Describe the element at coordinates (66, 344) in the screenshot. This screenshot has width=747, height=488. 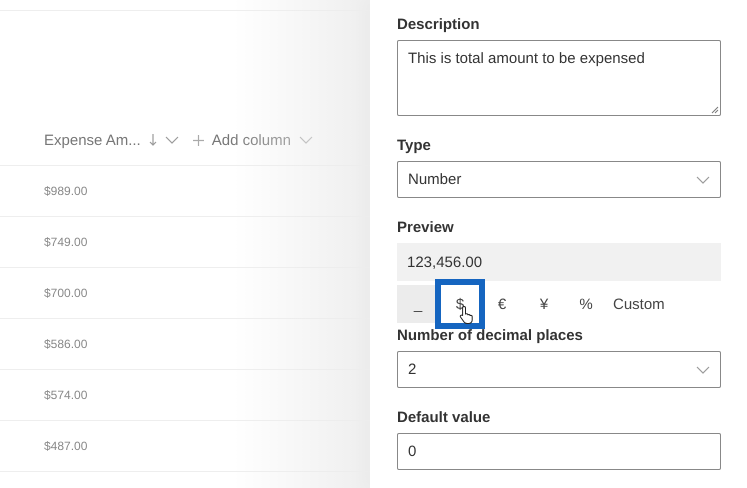
I see `amount-cell: $586.00` at that location.